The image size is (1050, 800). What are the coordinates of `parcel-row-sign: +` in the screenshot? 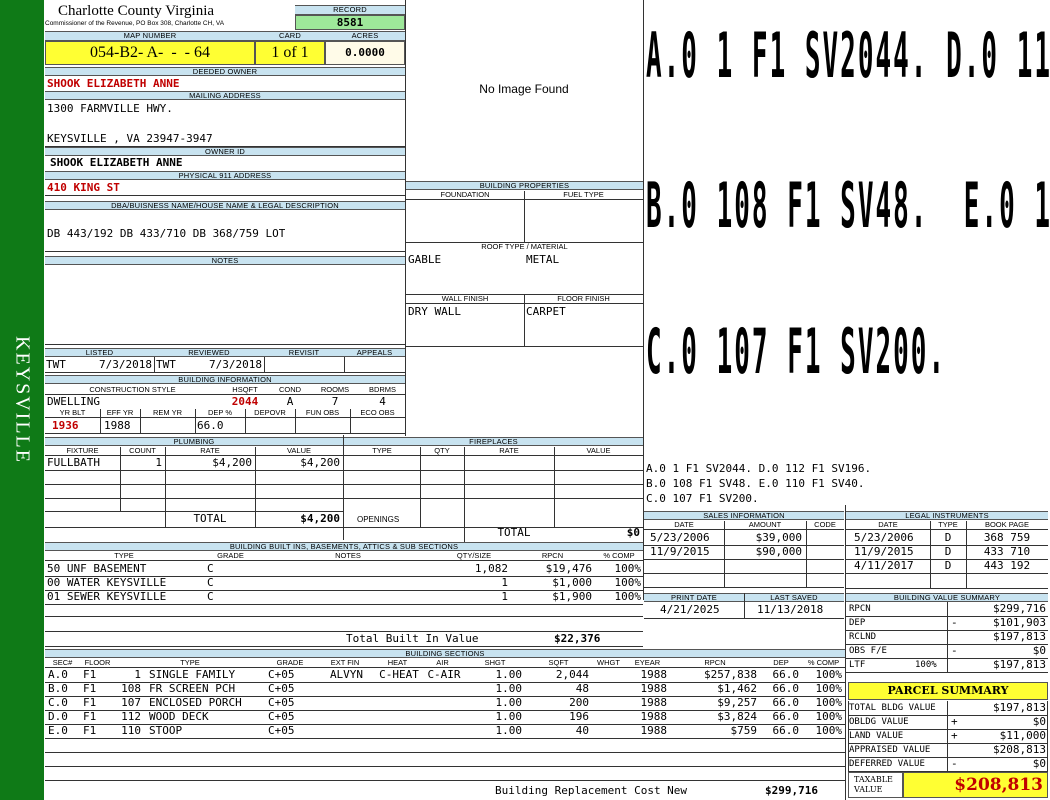 It's located at (954, 735).